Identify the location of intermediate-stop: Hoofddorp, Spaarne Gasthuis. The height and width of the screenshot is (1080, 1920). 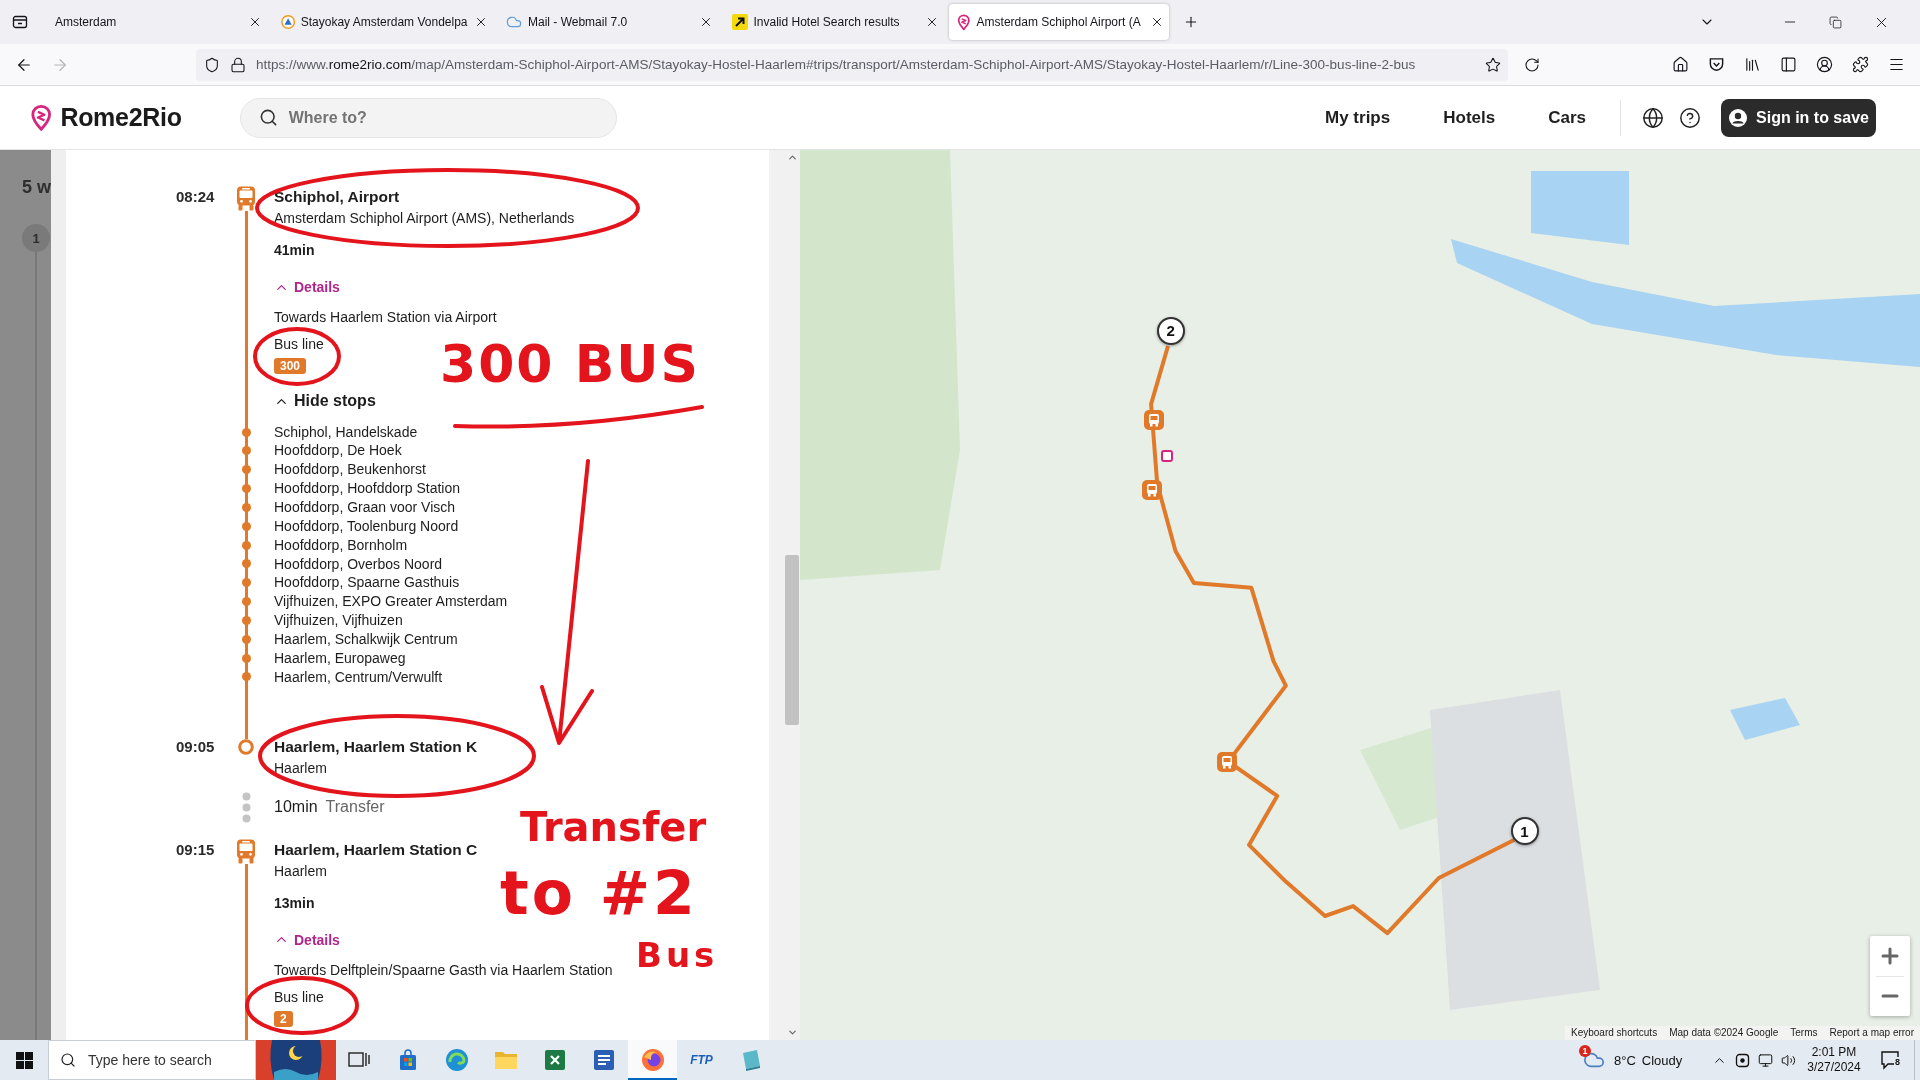
(367, 583).